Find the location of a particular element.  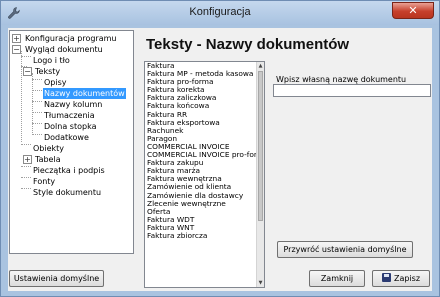

list-item: Faktura końcowa is located at coordinates (202, 106).